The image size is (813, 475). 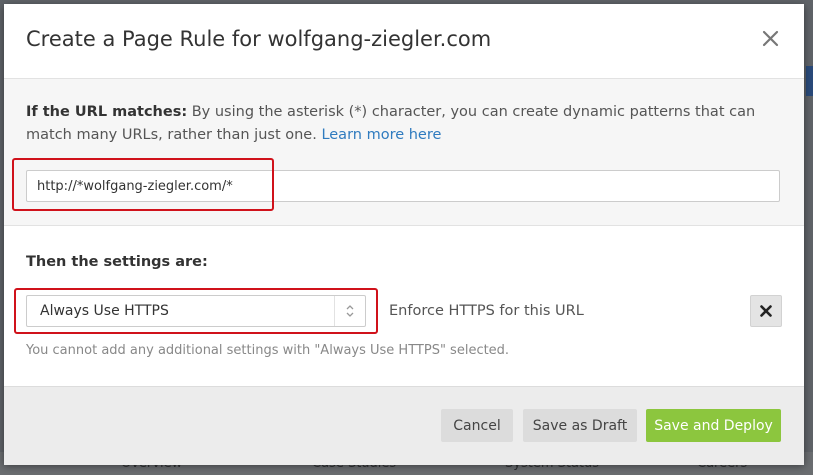 I want to click on save-draft-button: Save as Draft, so click(x=580, y=425).